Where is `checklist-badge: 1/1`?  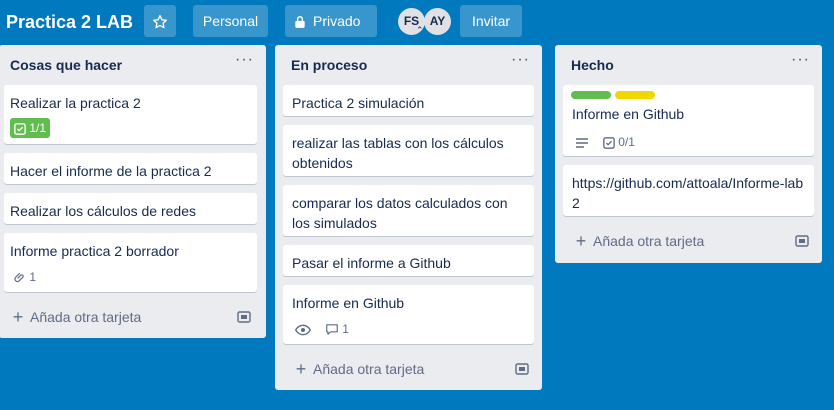 checklist-badge: 1/1 is located at coordinates (30, 128).